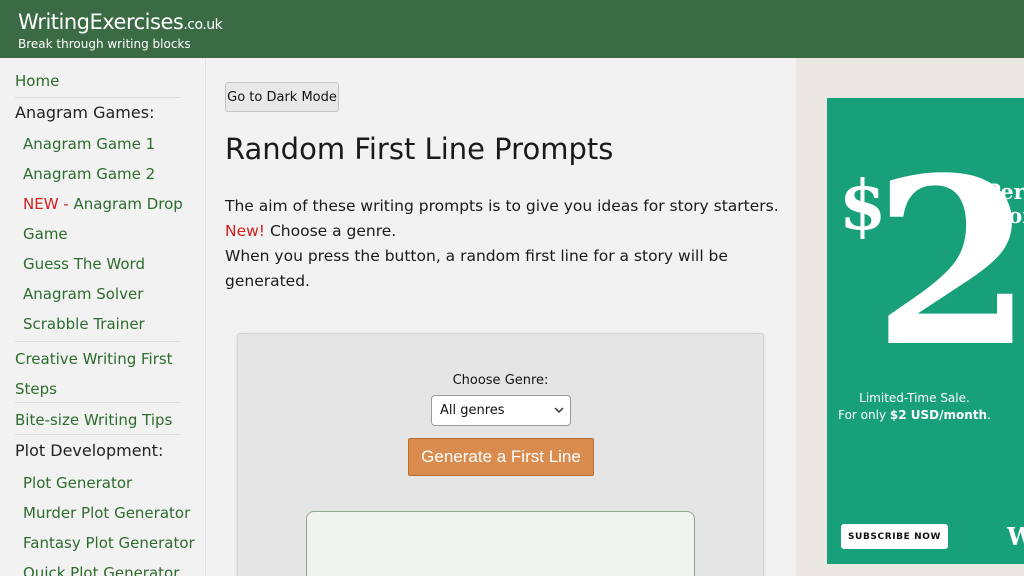  What do you see at coordinates (282, 97) in the screenshot?
I see `dark-mode-button: Go to Dark Mode` at bounding box center [282, 97].